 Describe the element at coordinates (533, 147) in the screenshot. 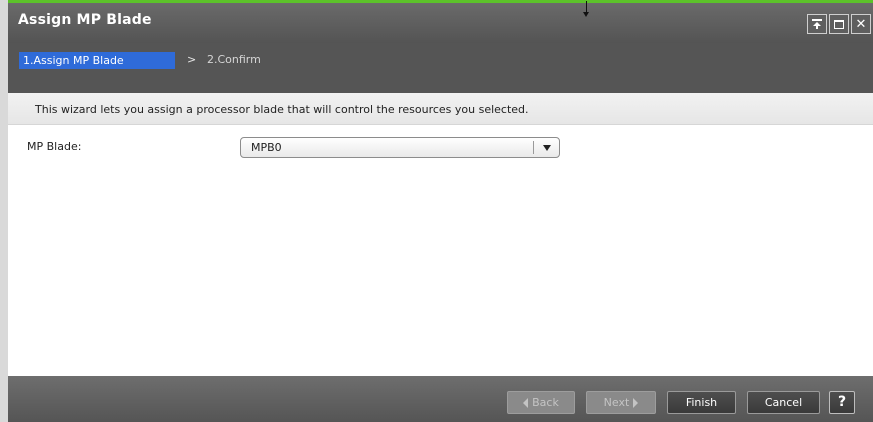

I see `select-divider` at that location.